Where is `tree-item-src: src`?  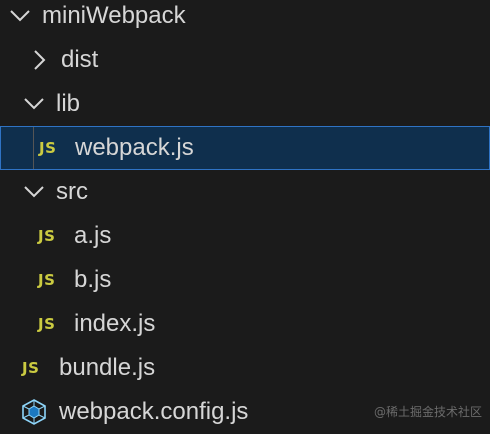 tree-item-src: src is located at coordinates (245, 192).